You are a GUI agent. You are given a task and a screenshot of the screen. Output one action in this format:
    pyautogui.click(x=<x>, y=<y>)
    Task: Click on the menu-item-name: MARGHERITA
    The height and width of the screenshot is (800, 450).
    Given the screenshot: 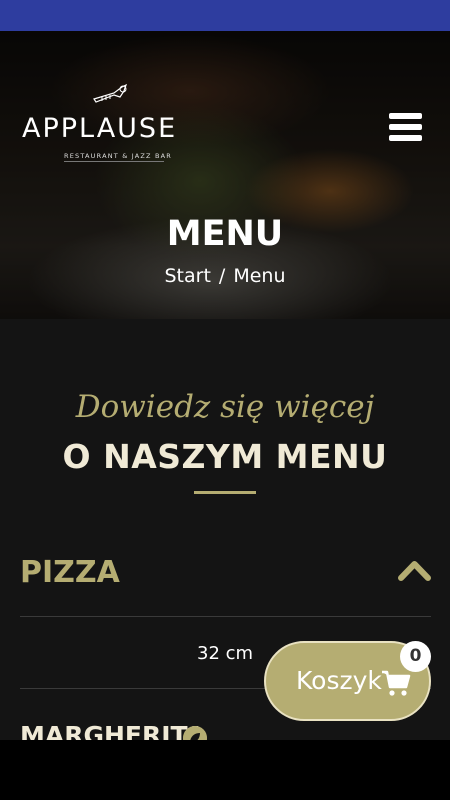 What is the action you would take?
    pyautogui.click(x=112, y=730)
    